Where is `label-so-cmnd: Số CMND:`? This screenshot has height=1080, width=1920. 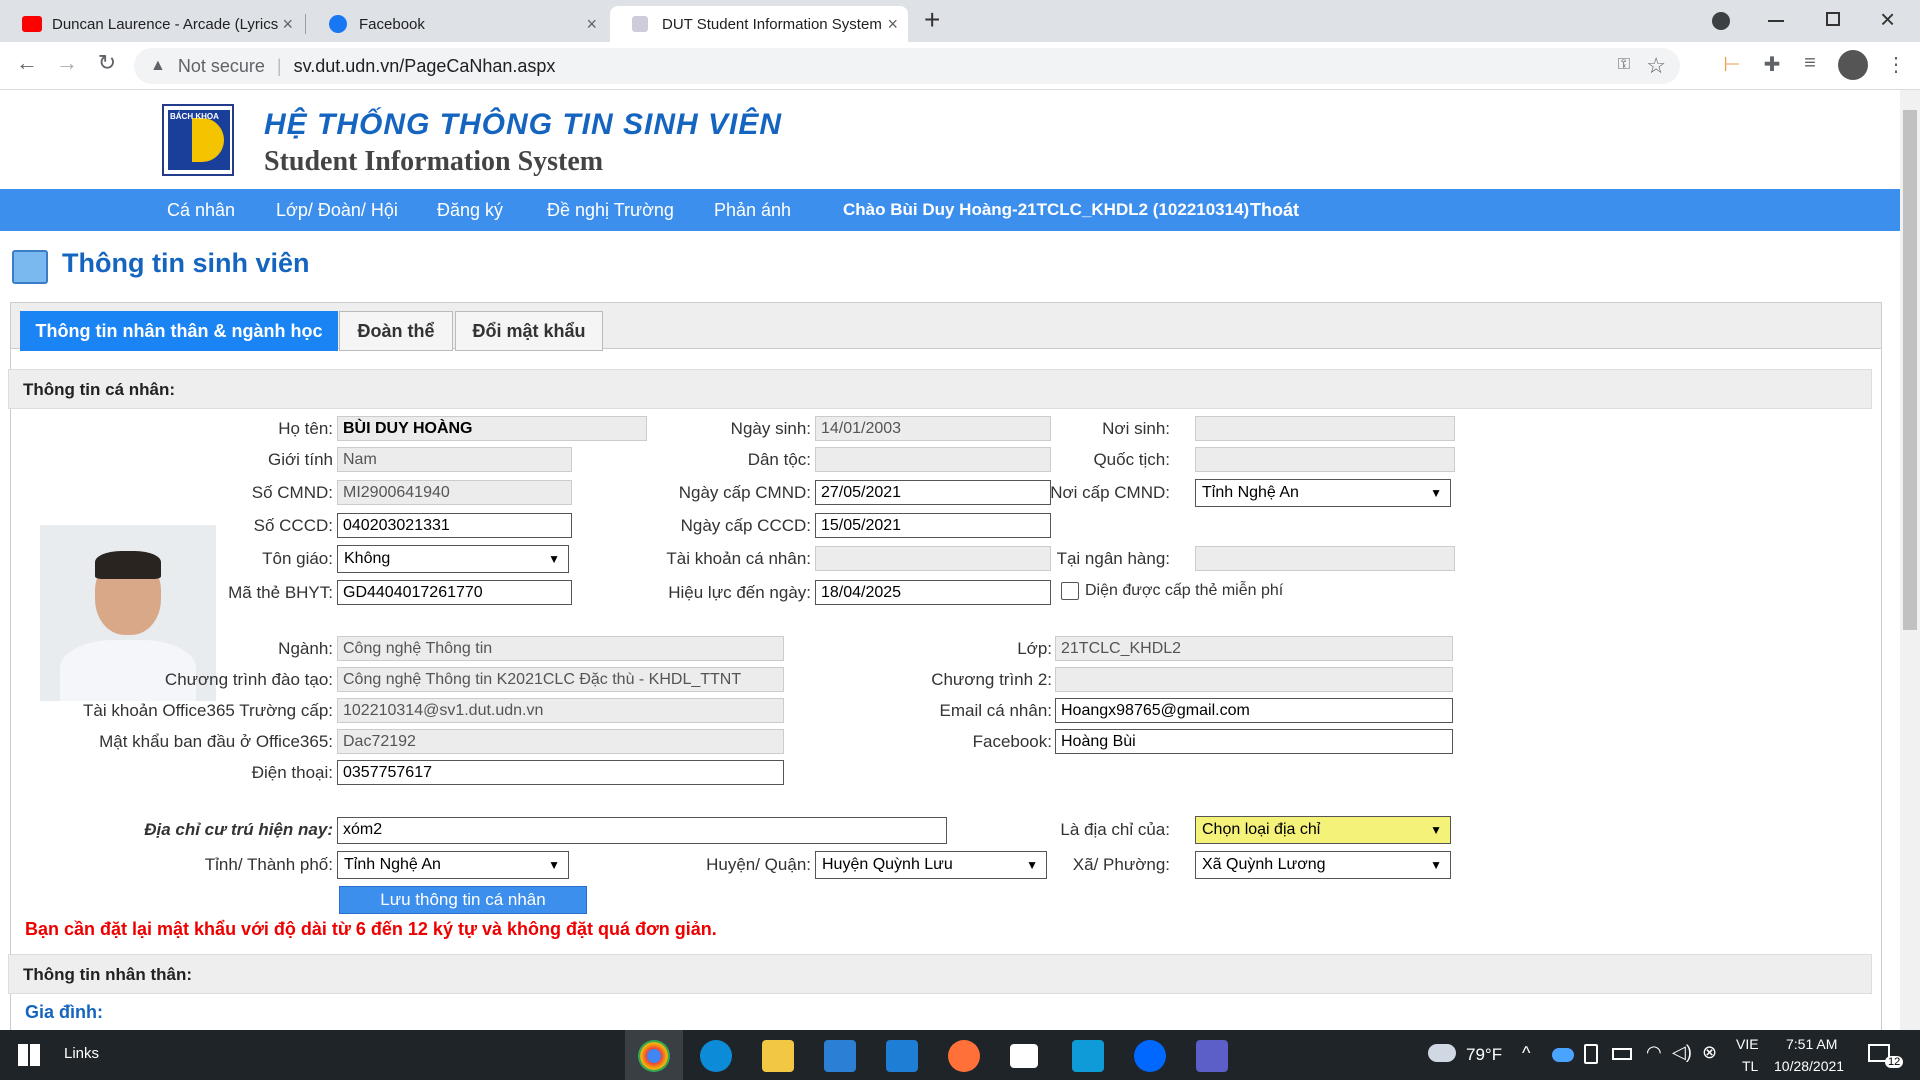 label-so-cmnd: Số CMND: is located at coordinates (292, 492).